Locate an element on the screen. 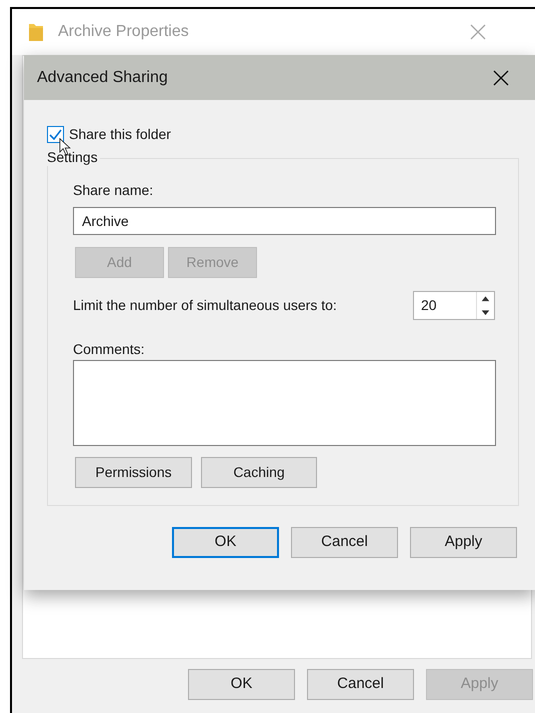 The width and height of the screenshot is (535, 713). comments-field is located at coordinates (284, 403).